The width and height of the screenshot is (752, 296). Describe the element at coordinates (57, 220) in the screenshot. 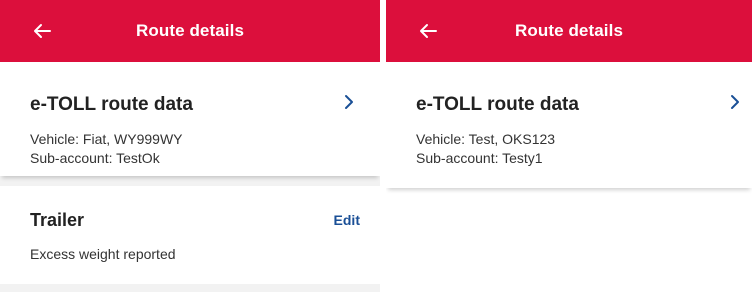

I see `trailer-title: Trailer` at that location.